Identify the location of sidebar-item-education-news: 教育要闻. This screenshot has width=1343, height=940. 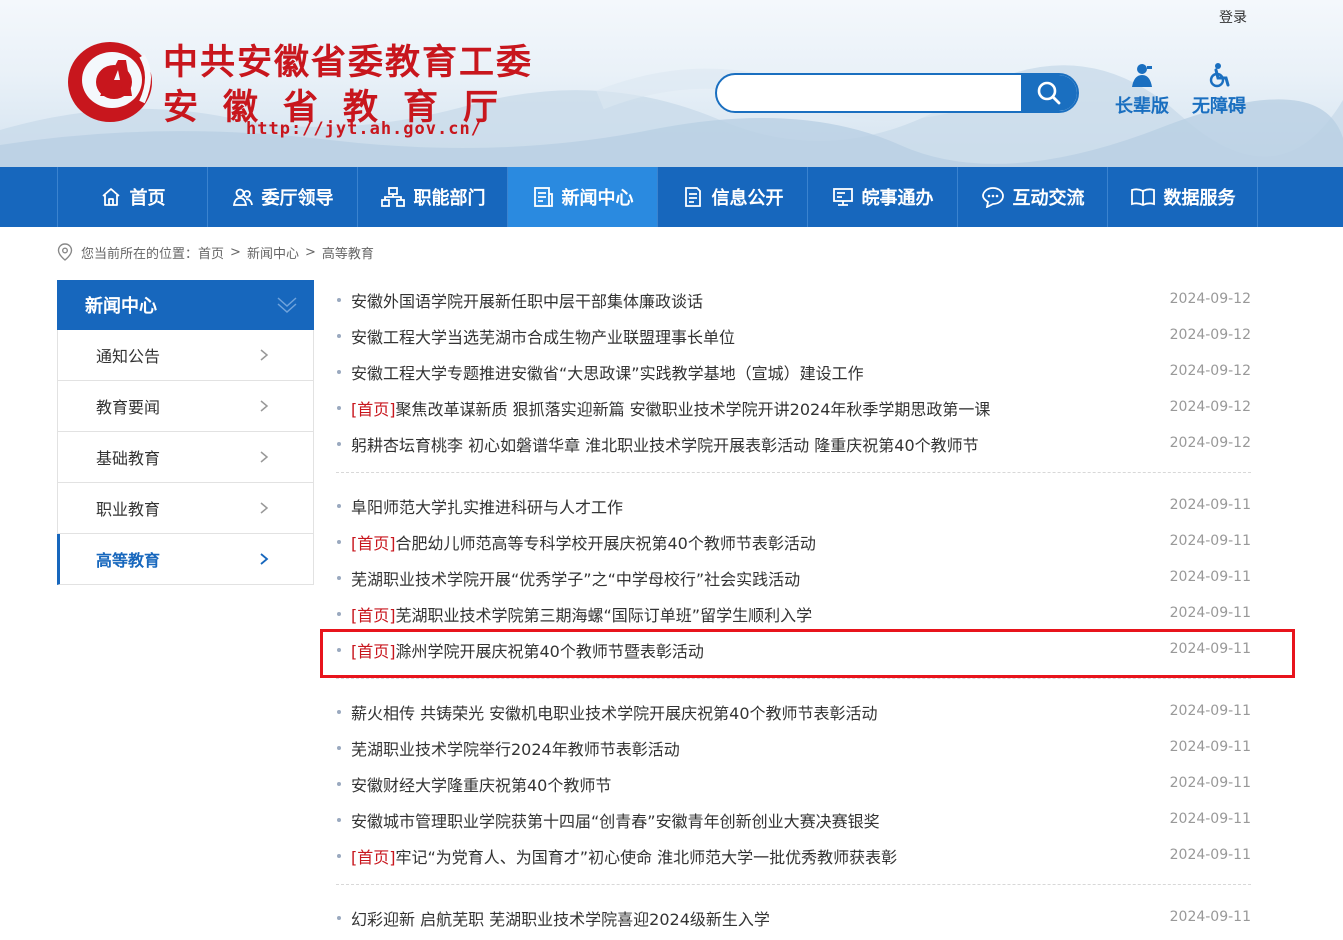
(185, 406).